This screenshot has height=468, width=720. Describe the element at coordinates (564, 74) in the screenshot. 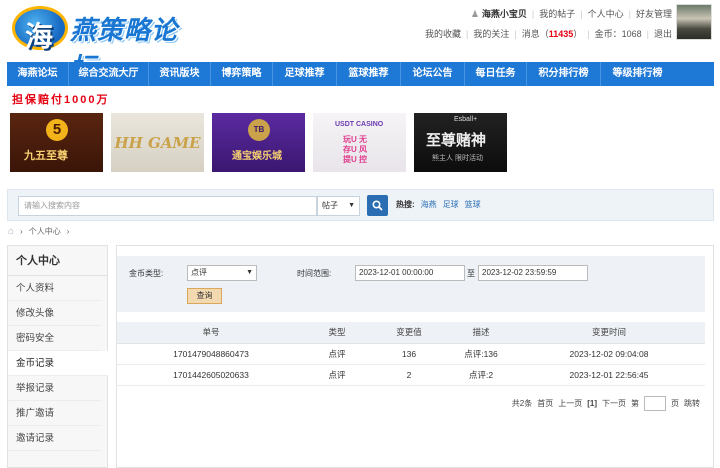

I see `nav-item-points-rank: 积分排行榜` at that location.